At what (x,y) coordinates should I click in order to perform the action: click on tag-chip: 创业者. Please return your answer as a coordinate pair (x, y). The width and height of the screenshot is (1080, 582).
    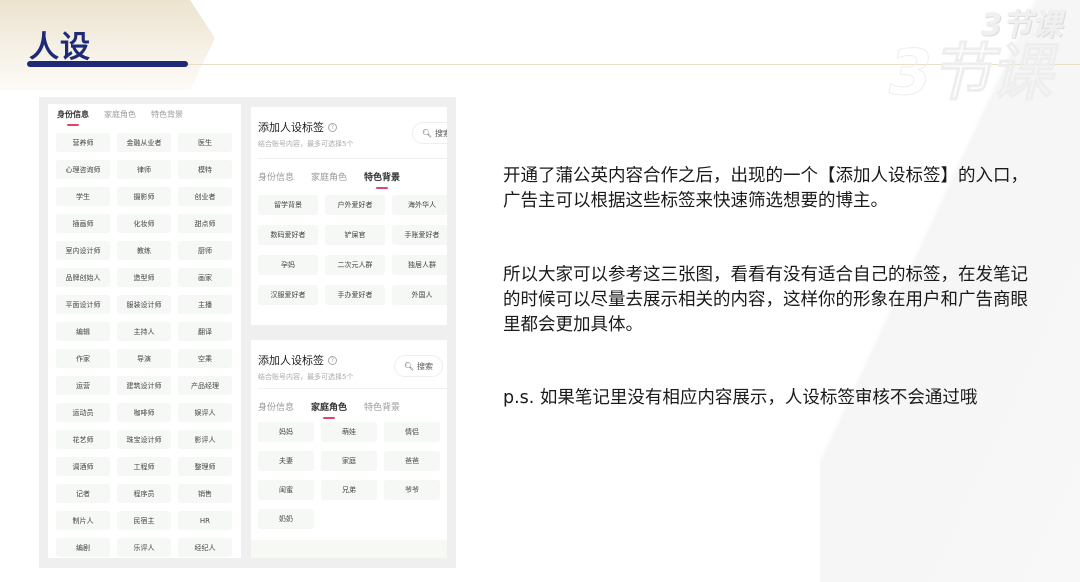
    Looking at the image, I should click on (205, 196).